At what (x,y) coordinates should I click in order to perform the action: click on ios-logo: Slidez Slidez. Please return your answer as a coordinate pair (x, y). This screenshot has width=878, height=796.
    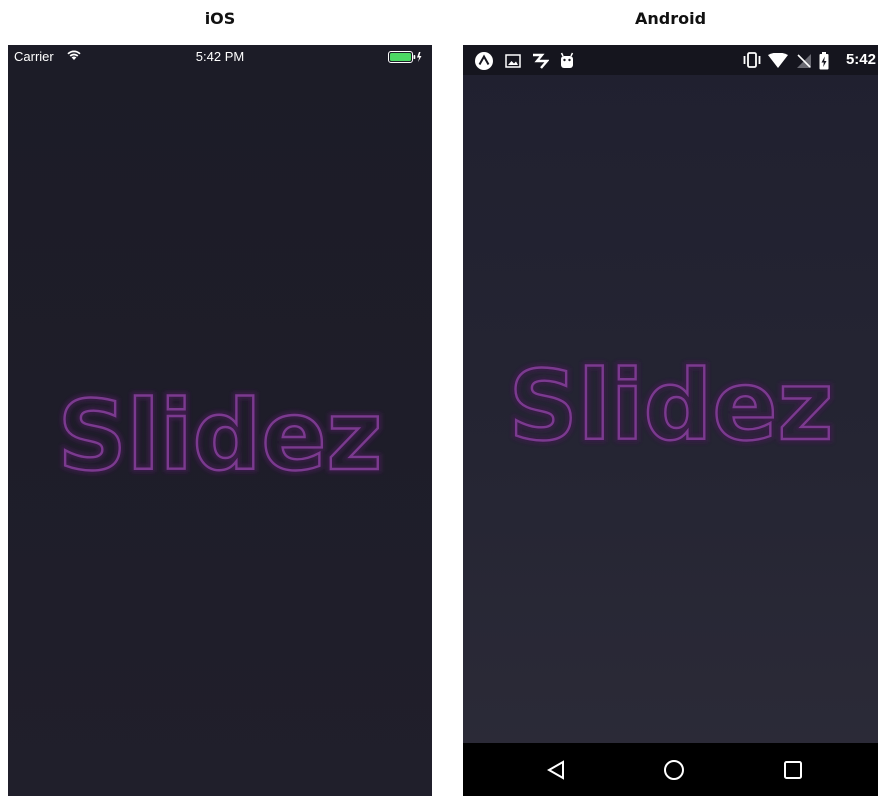
    Looking at the image, I should click on (220, 436).